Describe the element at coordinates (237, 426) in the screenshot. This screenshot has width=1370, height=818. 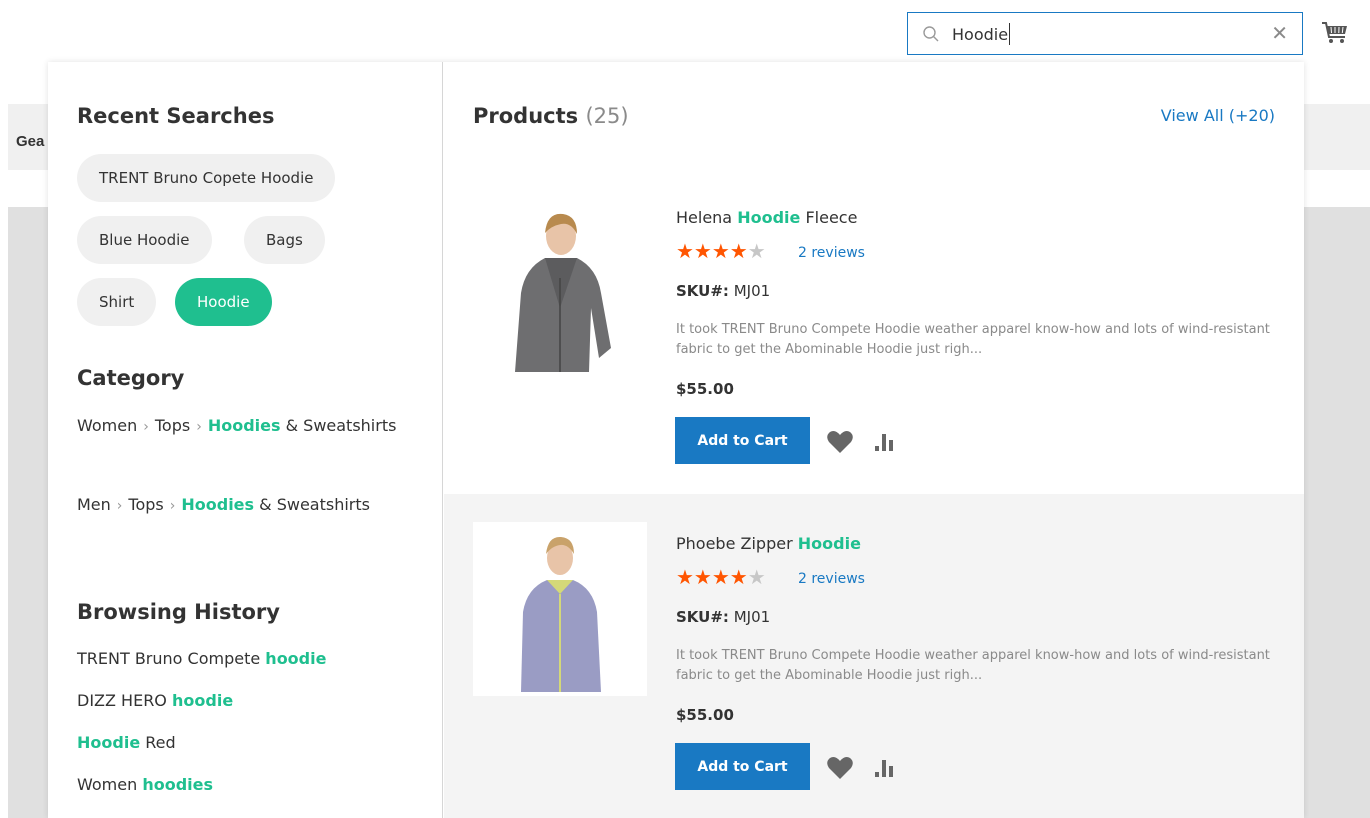
I see `category-path: Women › Tops › Hoodies & Sweatshirts` at that location.